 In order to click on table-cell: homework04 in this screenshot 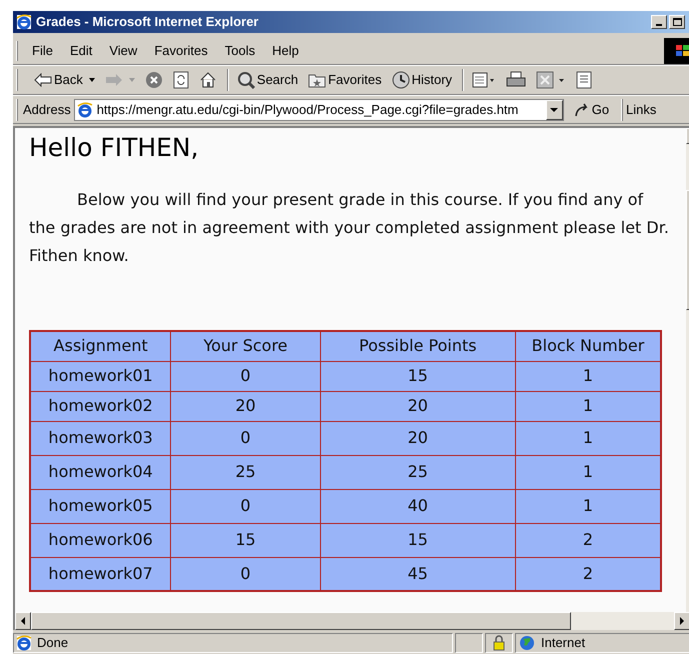, I will do `click(100, 472)`.